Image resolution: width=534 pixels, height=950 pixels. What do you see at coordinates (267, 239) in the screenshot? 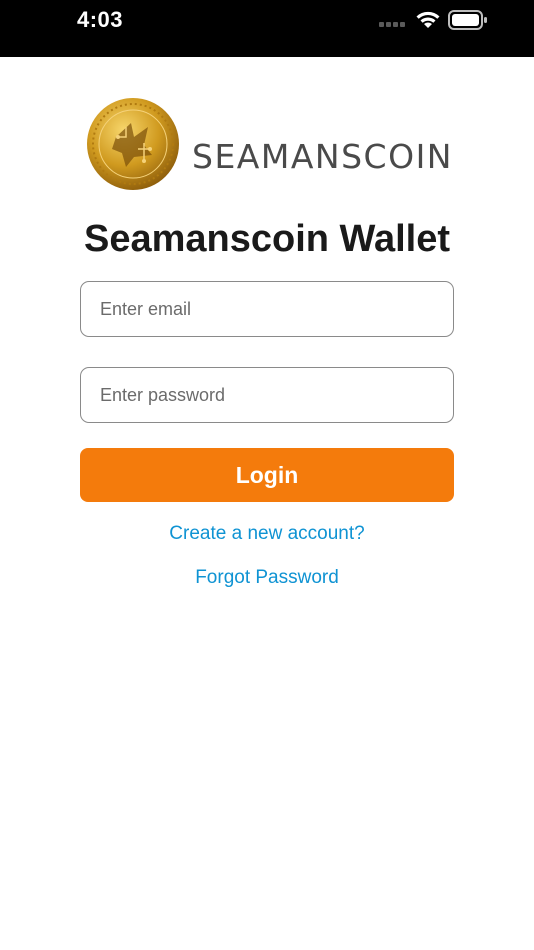
I see `page-title: Seamanscoin Wallet` at bounding box center [267, 239].